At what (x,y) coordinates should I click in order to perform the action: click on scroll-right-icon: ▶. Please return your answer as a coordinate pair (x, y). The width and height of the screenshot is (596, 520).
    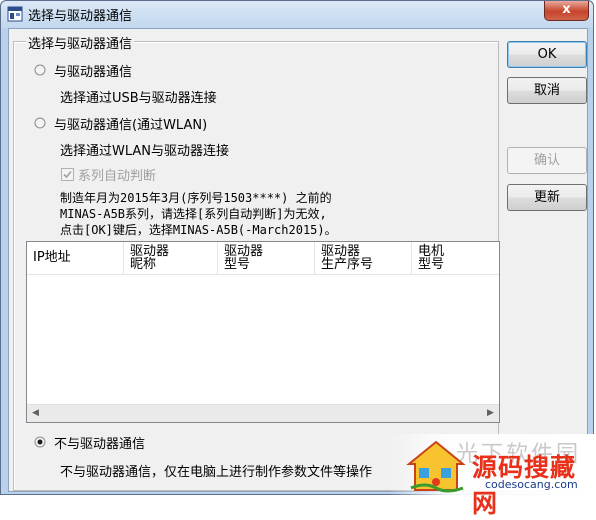
    Looking at the image, I should click on (490, 413).